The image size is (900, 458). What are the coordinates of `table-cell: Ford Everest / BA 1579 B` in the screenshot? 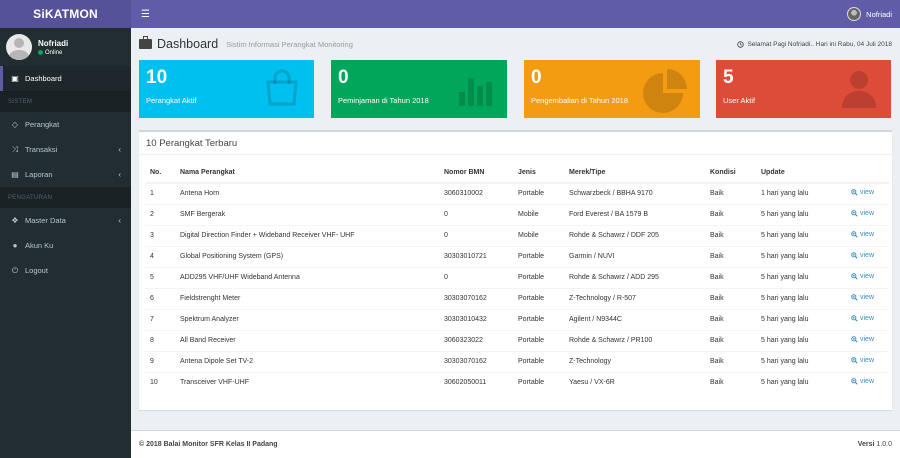 It's located at (634, 214).